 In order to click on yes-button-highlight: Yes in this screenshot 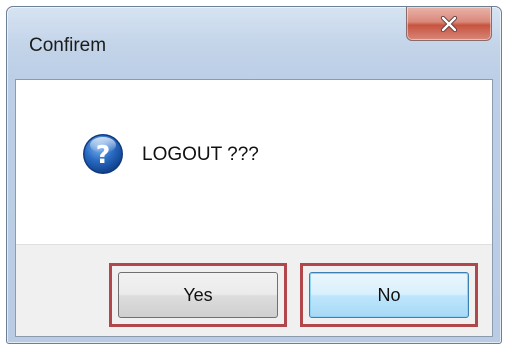, I will do `click(198, 295)`.